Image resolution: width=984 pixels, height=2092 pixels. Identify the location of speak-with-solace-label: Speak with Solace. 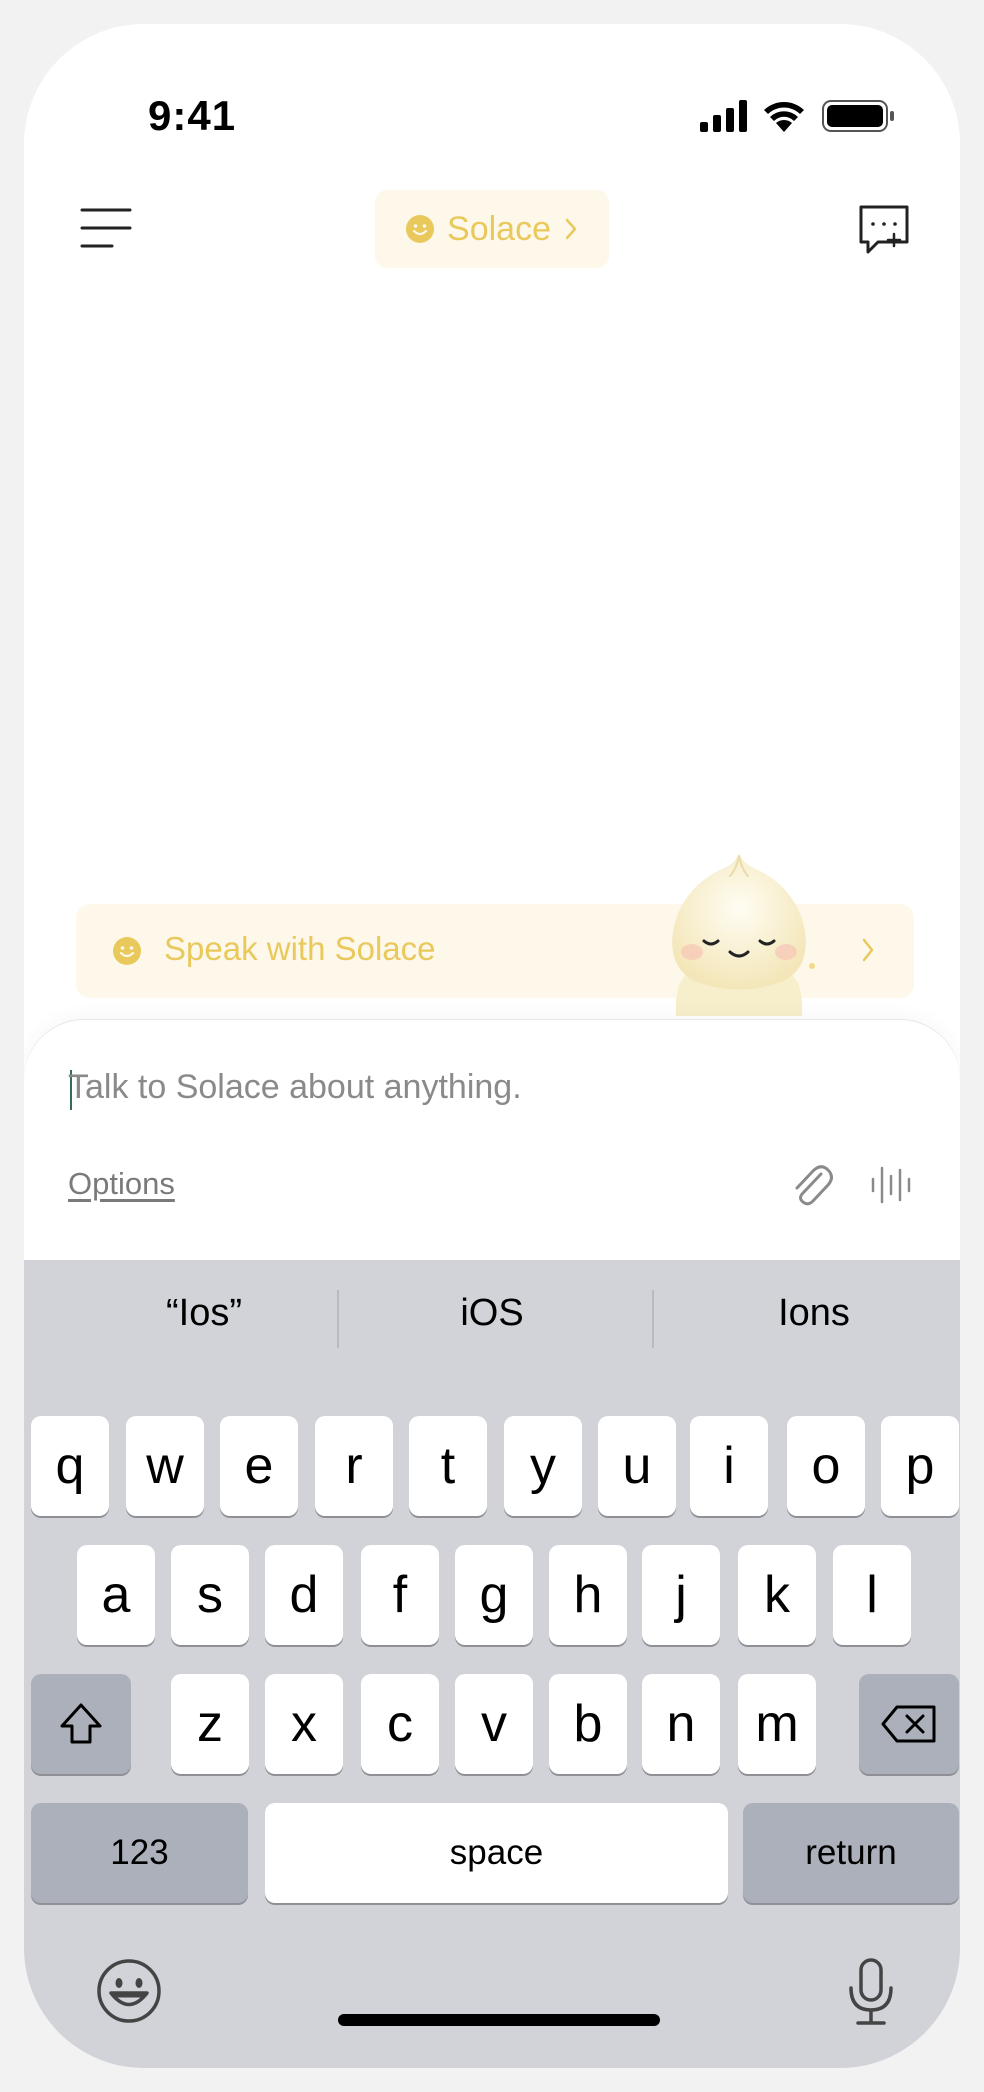
(300, 948).